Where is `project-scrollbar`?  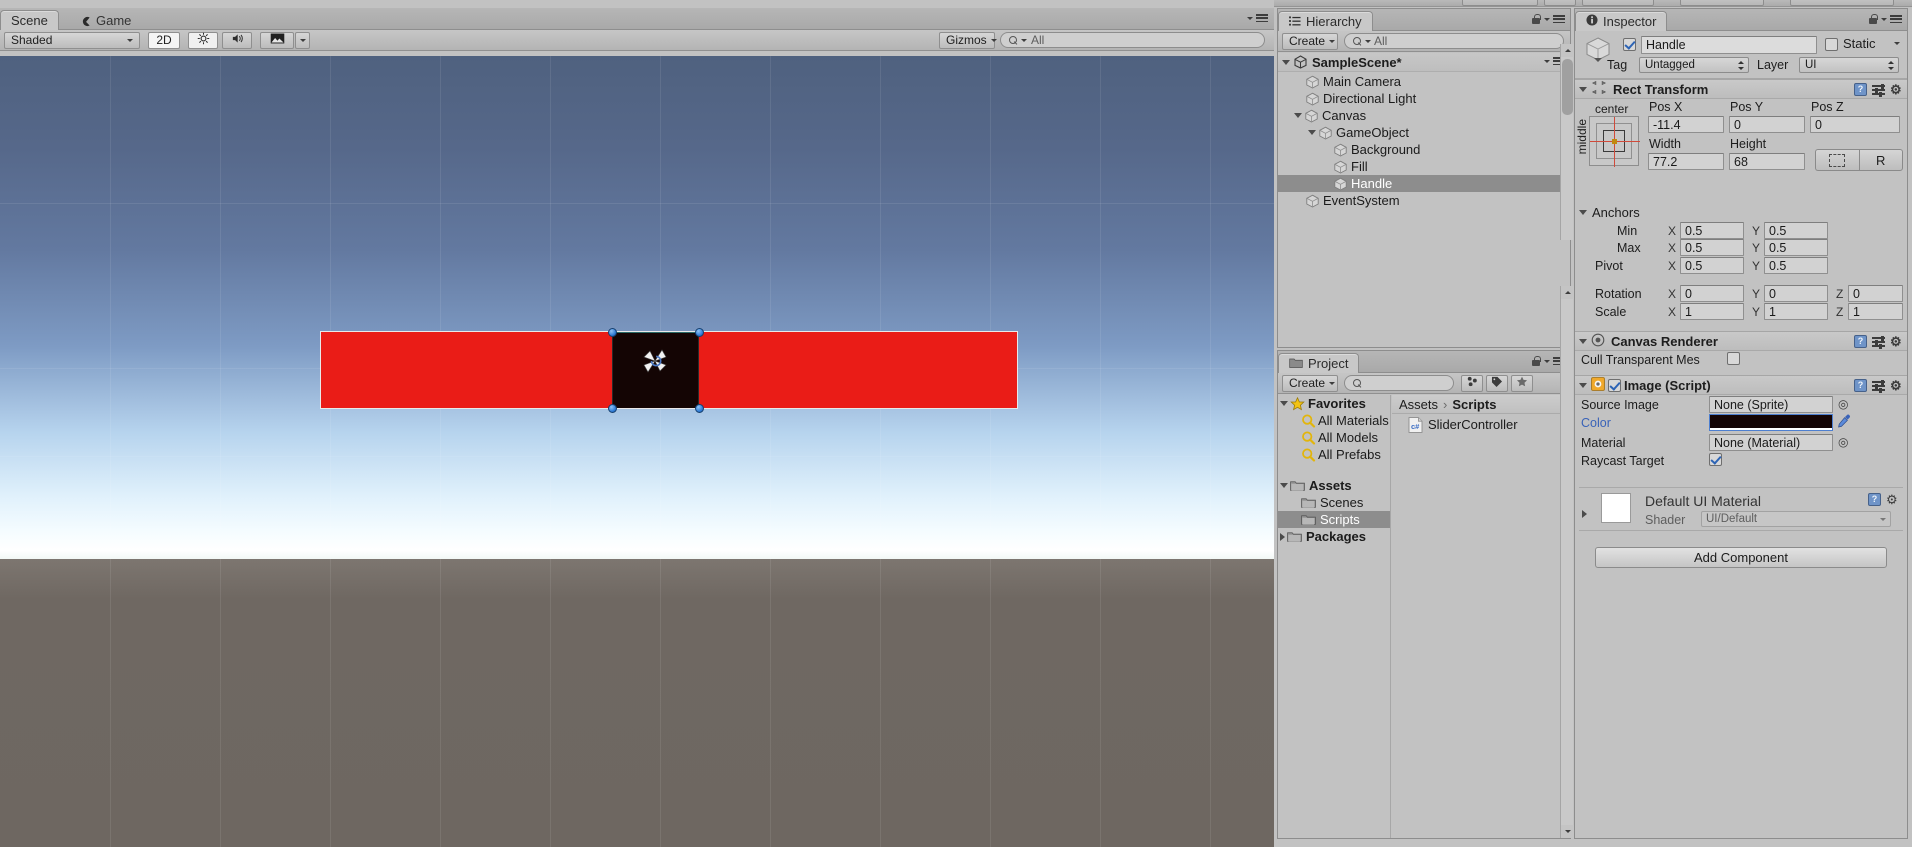
project-scrollbar is located at coordinates (1567, 562).